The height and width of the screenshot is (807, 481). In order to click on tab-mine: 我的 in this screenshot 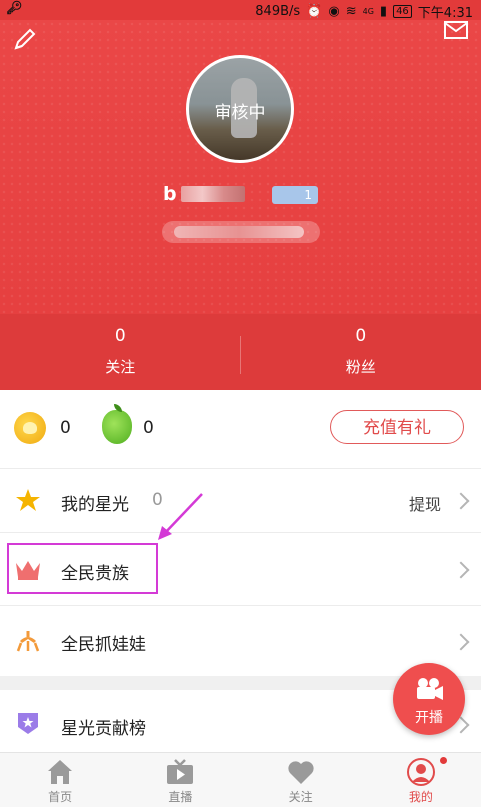, I will do `click(421, 780)`.